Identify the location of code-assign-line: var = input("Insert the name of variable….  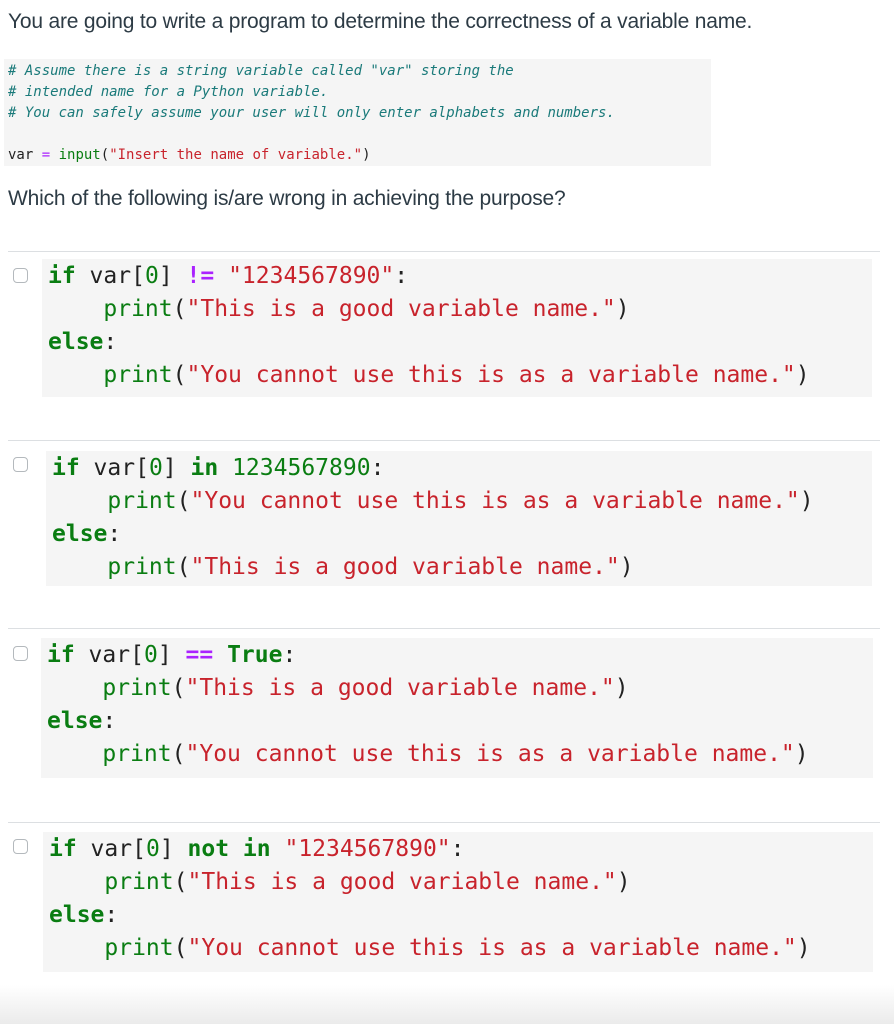
(189, 155).